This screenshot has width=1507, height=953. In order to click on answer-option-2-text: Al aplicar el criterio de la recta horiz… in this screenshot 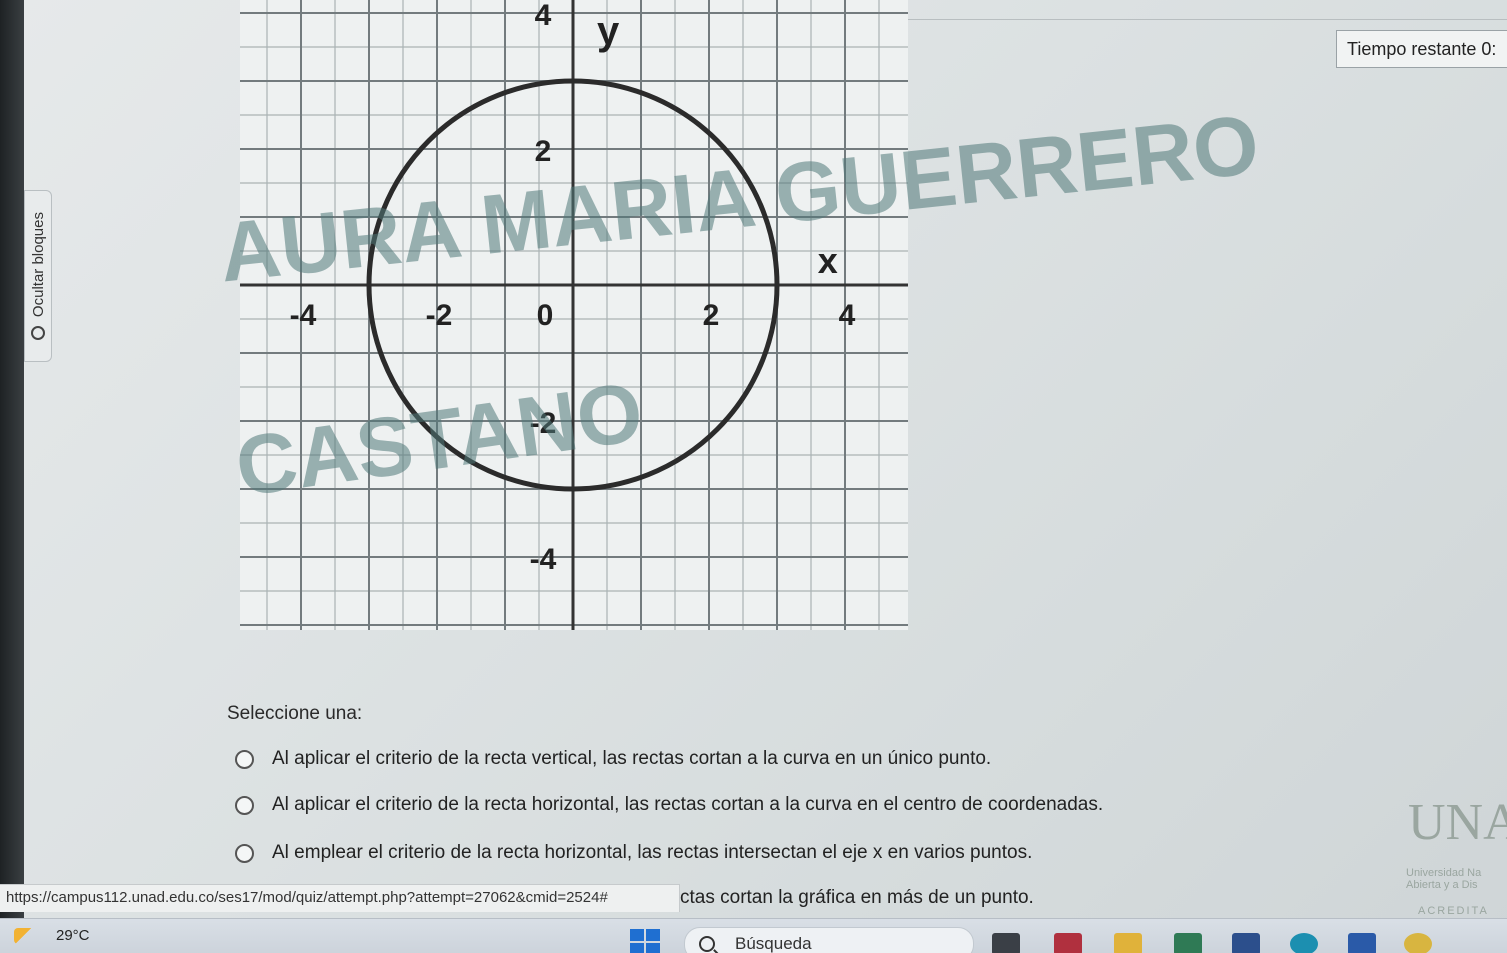, I will do `click(688, 804)`.